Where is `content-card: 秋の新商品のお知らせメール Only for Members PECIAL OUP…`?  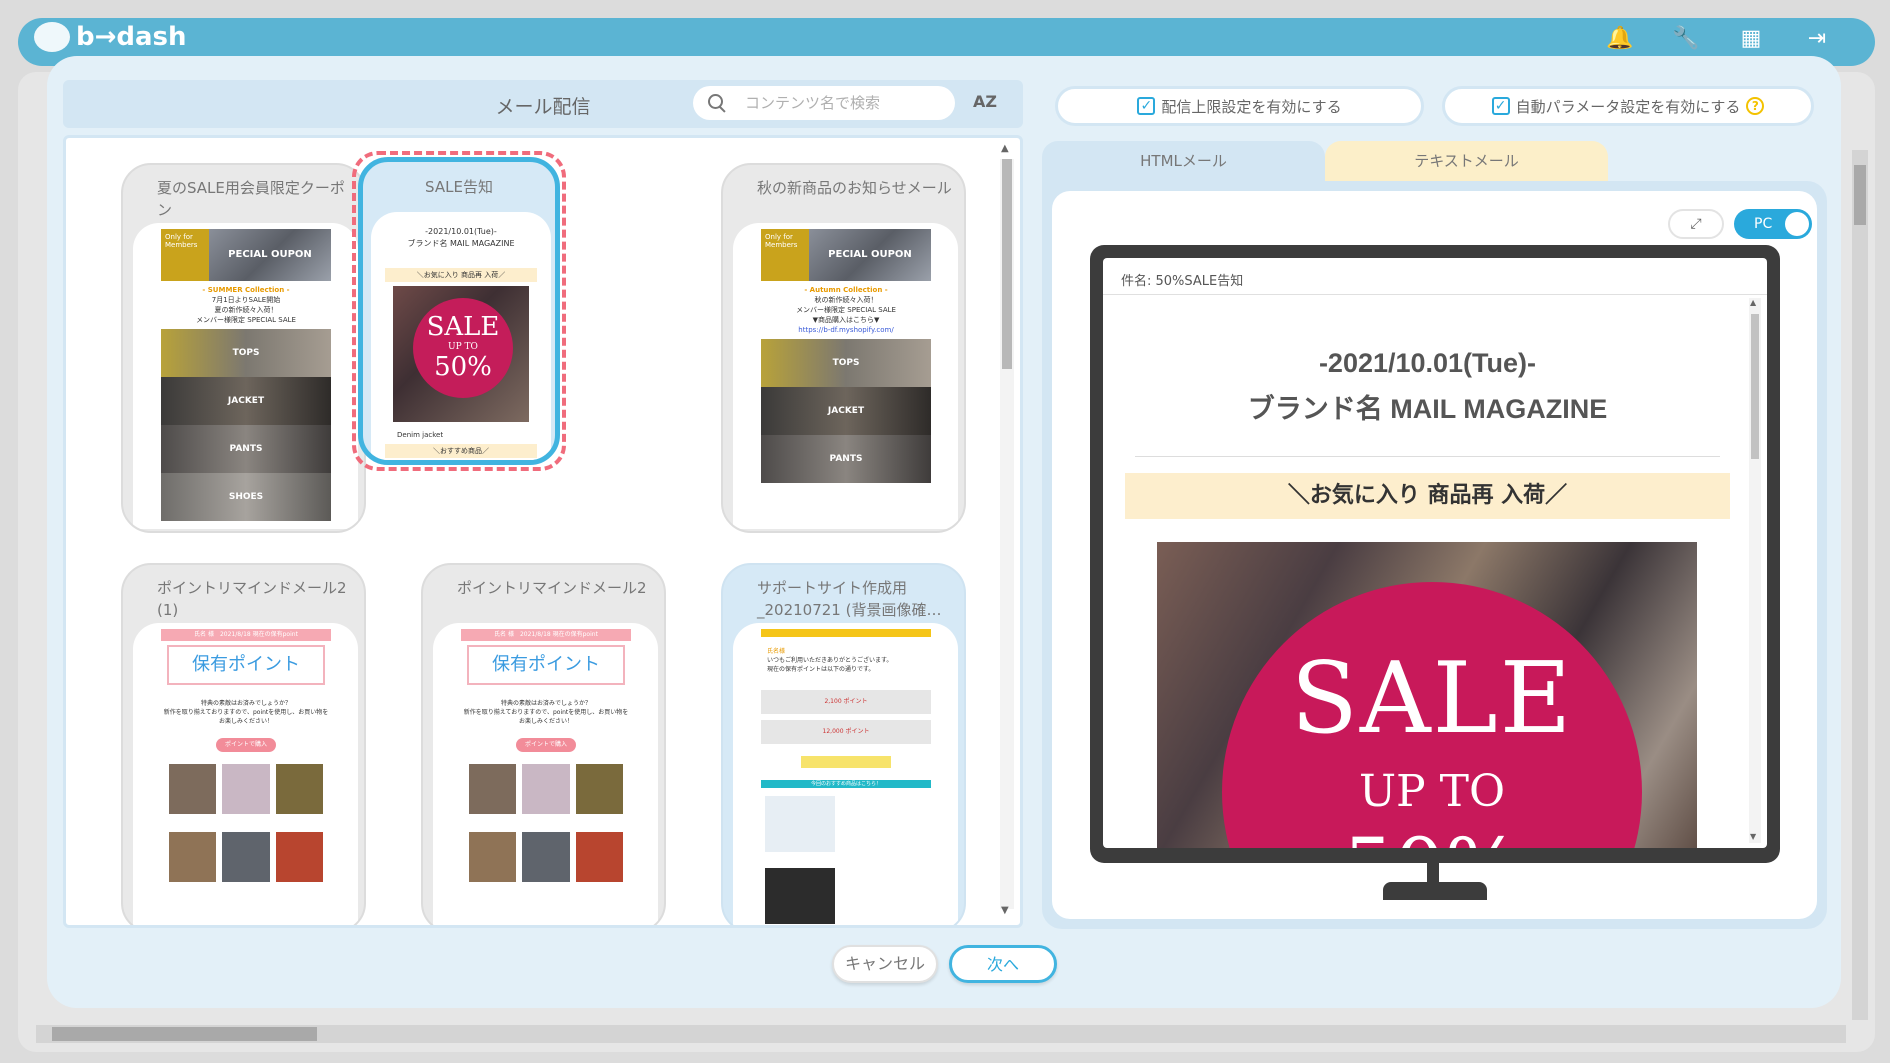
content-card: 秋の新商品のお知らせメール Only for Members PECIAL OUP… is located at coordinates (843, 348).